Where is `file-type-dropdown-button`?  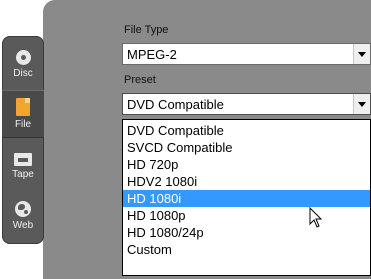 file-type-dropdown-button is located at coordinates (361, 54).